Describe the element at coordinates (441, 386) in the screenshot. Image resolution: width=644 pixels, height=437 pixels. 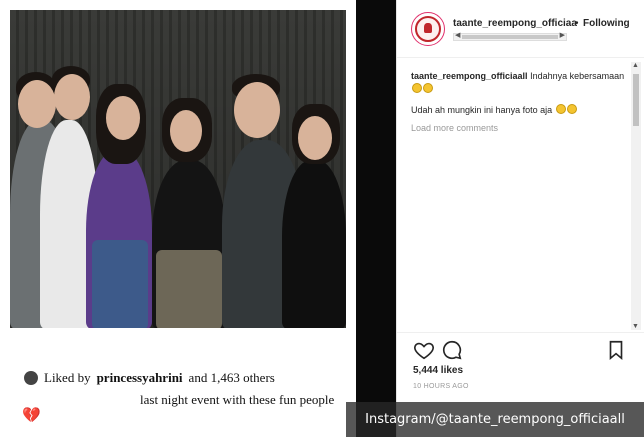
I see `post-timestamp: 10 HOURS AGO` at that location.